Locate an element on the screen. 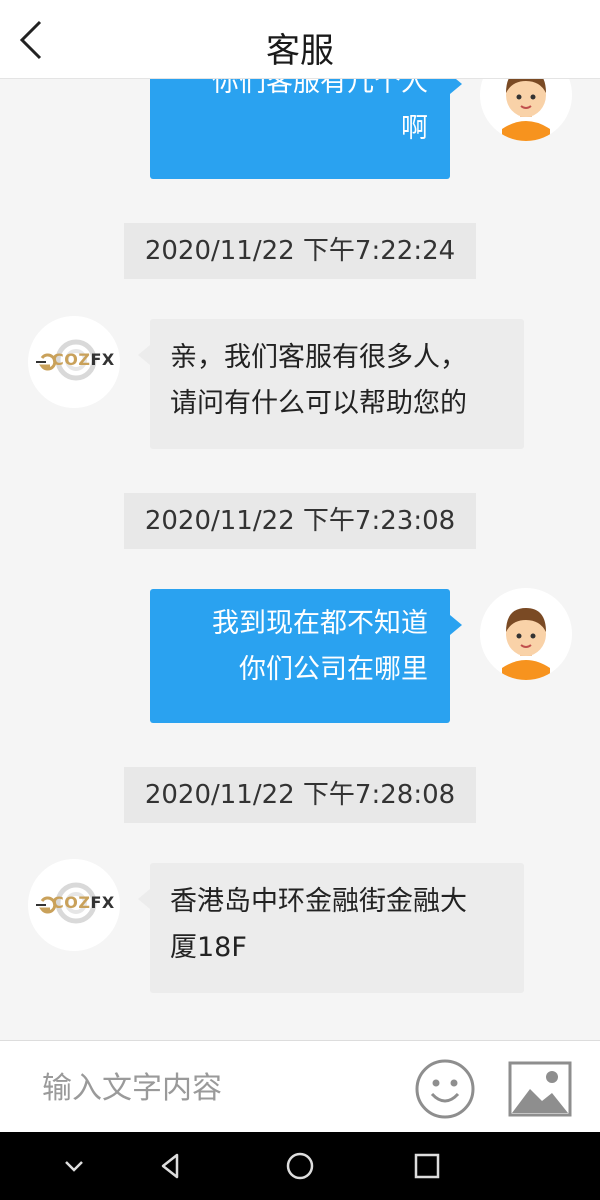 Image resolution: width=600 pixels, height=1200 pixels. message-line: 我到现在都不知道 is located at coordinates (320, 623).